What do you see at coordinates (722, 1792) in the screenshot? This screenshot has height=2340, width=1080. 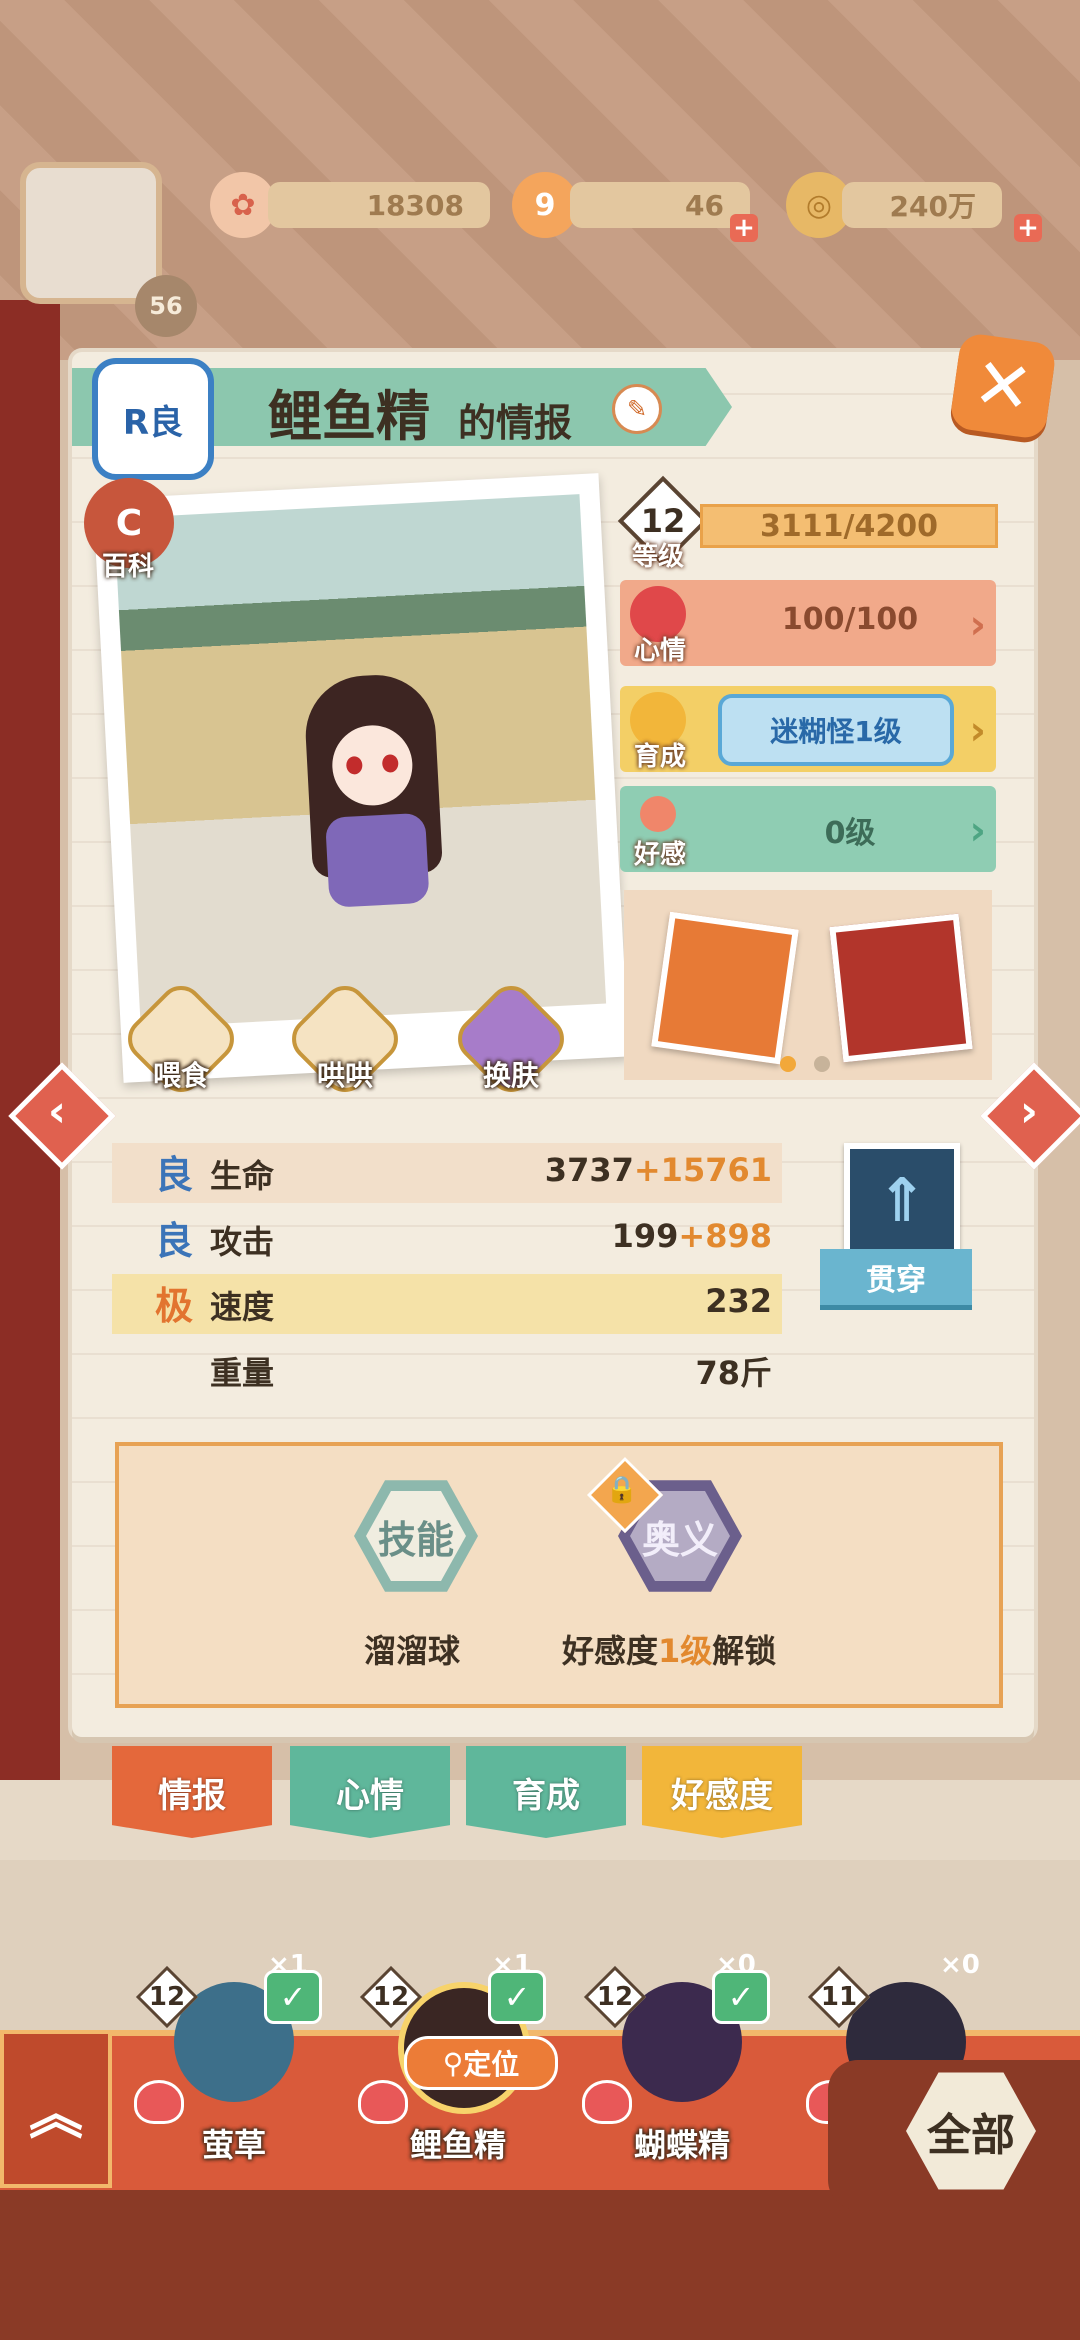 I see `tab-favor: 好感度` at bounding box center [722, 1792].